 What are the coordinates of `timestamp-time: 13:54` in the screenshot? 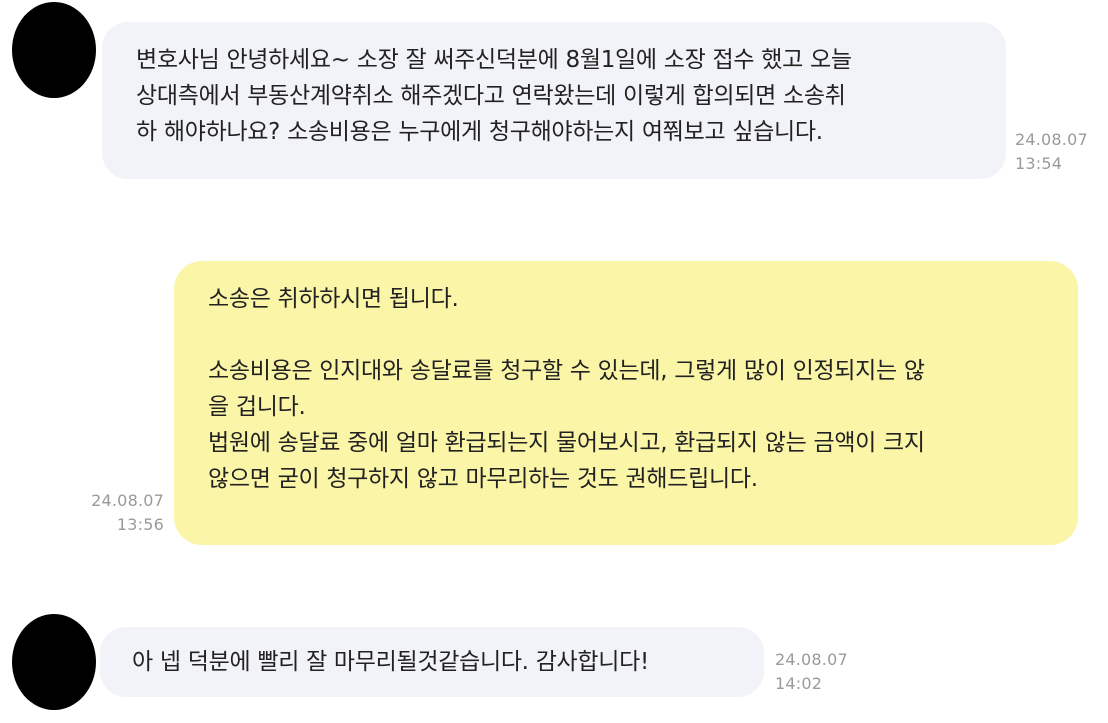 It's located at (1039, 163).